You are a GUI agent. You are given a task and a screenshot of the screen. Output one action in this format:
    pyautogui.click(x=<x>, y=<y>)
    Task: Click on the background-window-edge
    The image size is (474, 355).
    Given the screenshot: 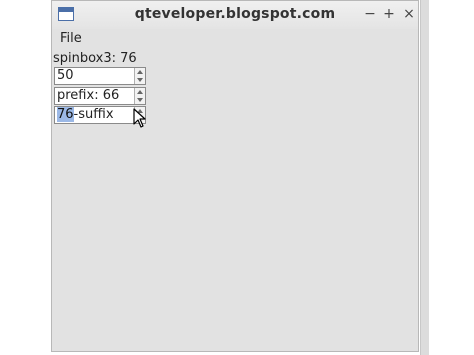 What is the action you would take?
    pyautogui.click(x=424, y=177)
    